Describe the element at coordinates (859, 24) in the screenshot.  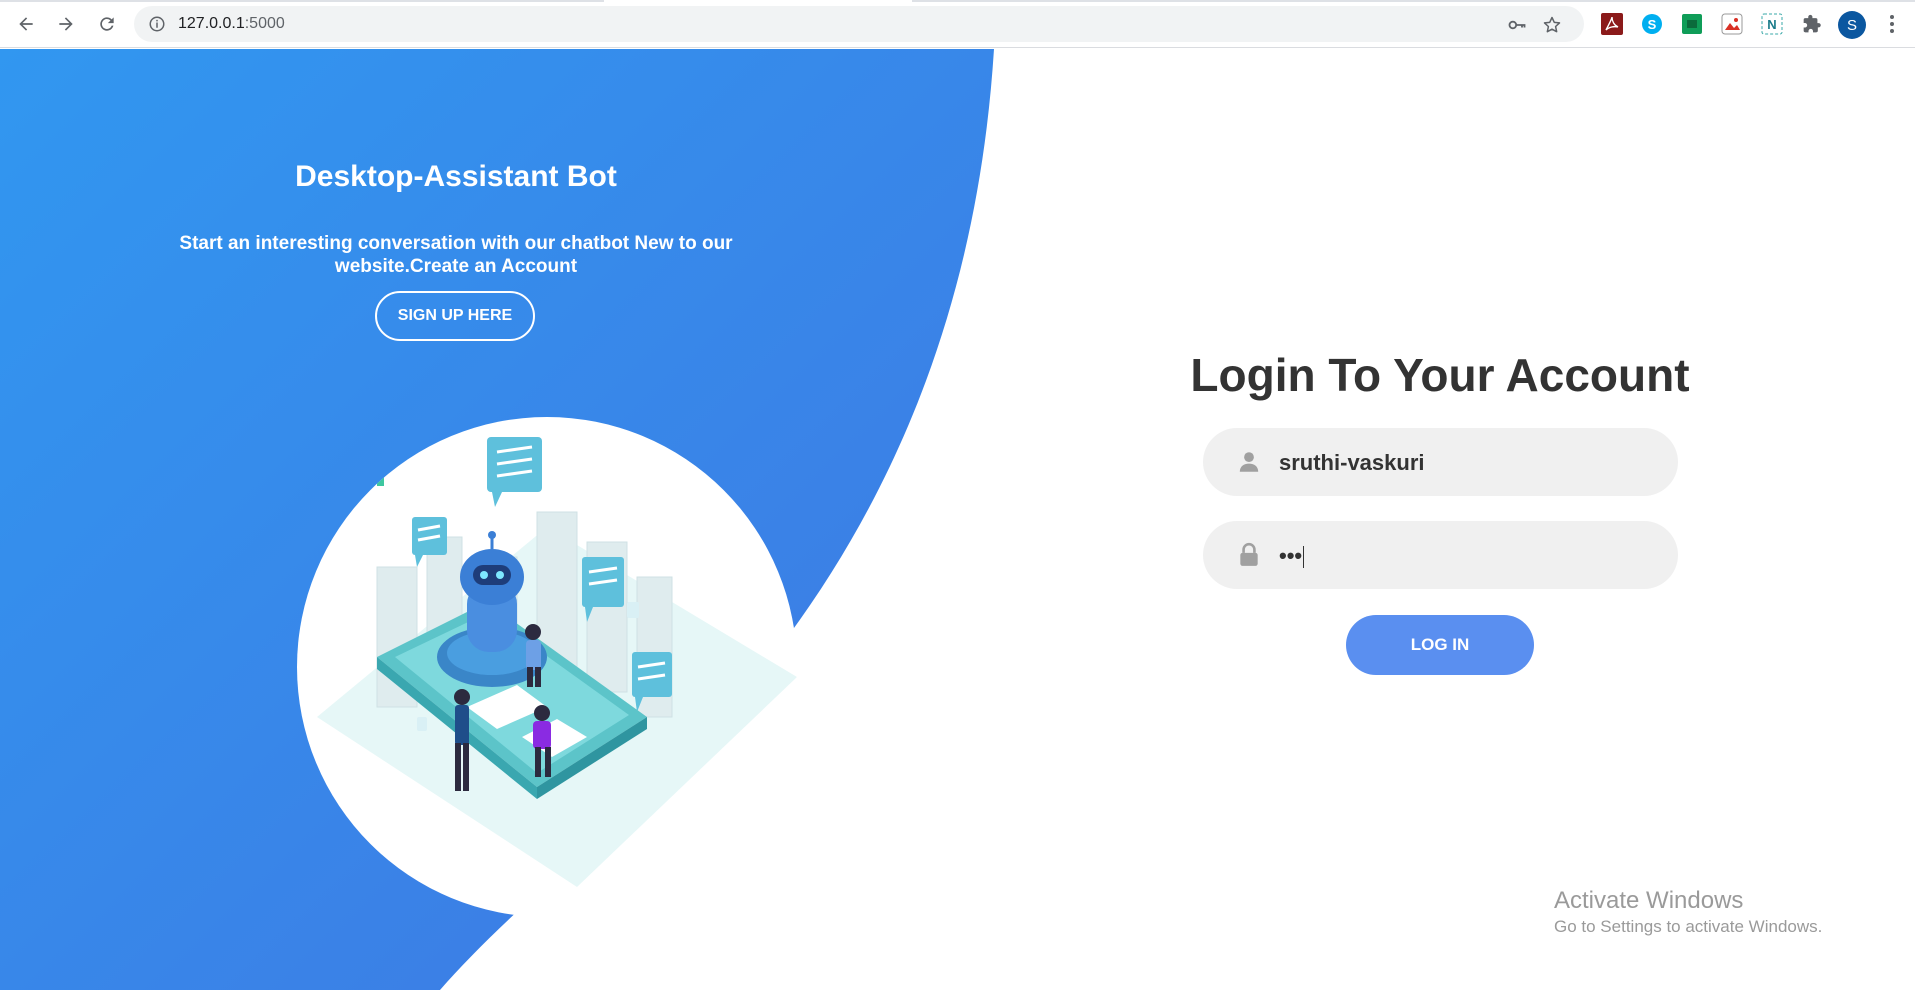
I see `address-bar: 127.0.0.1:5000` at that location.